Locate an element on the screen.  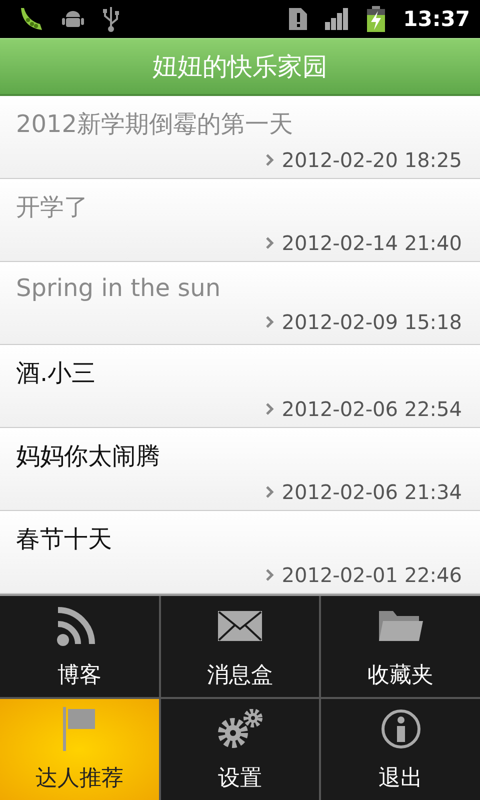
battery-charging-icon is located at coordinates (376, 19).